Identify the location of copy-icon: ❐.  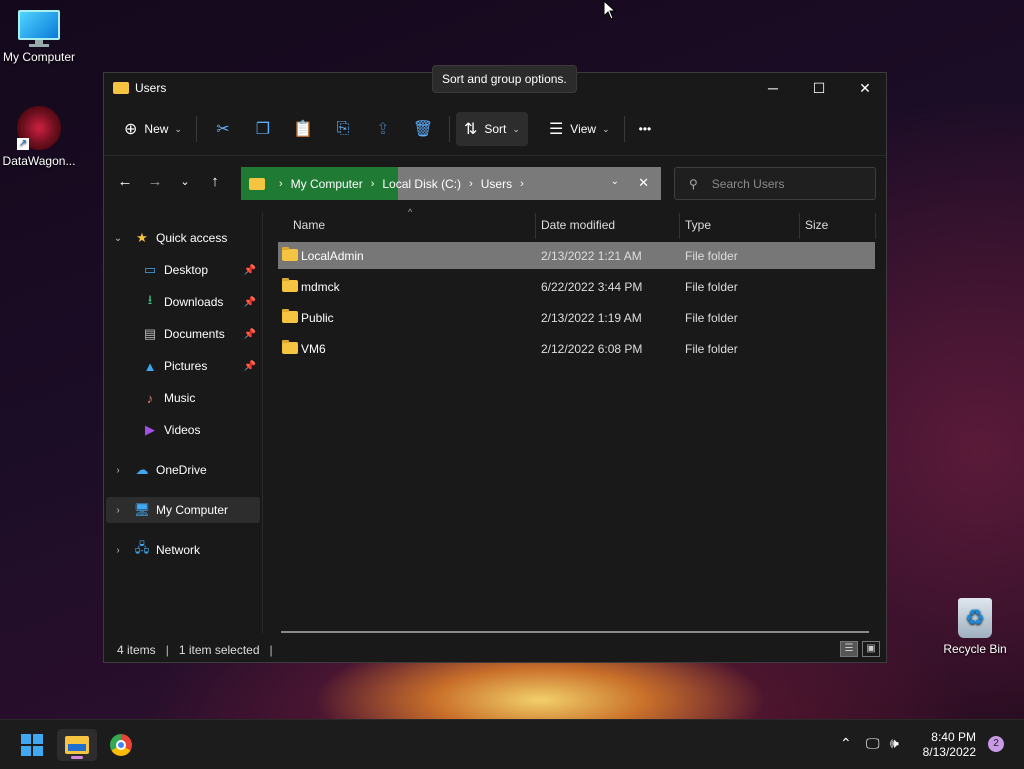
(263, 129).